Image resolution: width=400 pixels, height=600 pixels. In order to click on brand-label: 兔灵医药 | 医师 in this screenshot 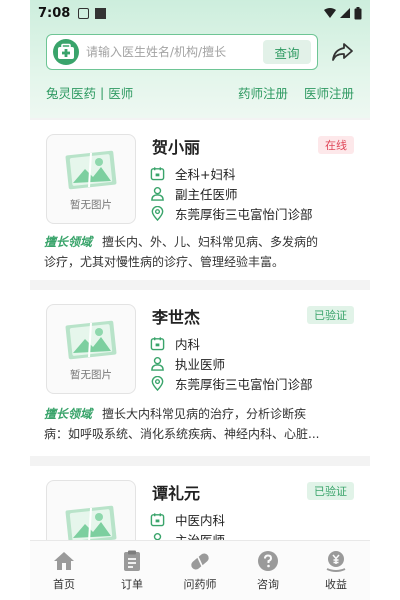, I will do `click(89, 92)`.